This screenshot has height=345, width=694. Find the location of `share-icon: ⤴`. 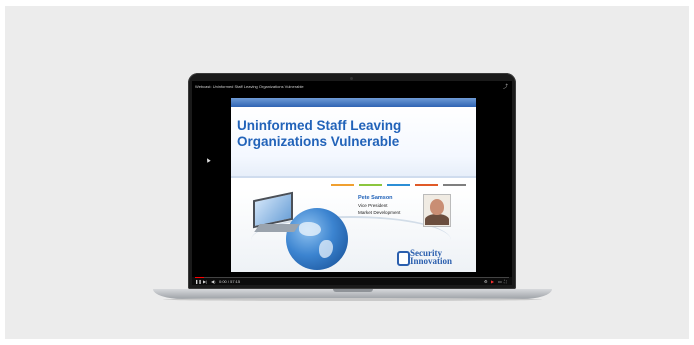

share-icon: ⤴ is located at coordinates (505, 86).